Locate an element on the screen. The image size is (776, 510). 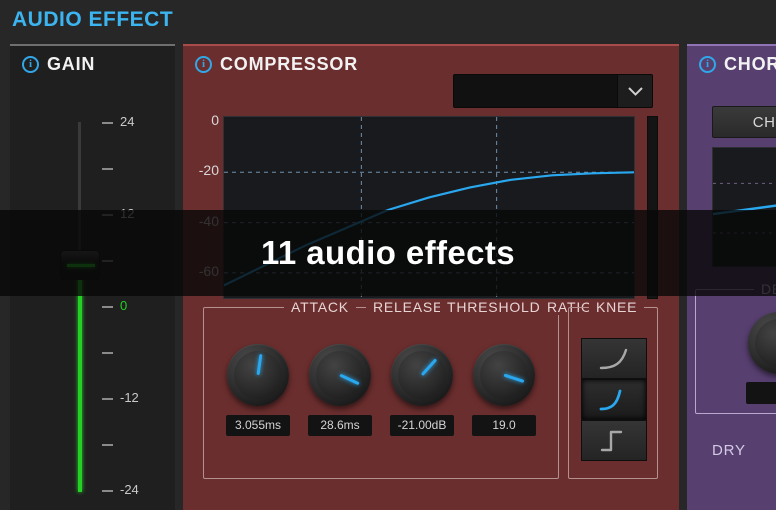
compressor-panel-header: i COMPRESSOR is located at coordinates (276, 64).